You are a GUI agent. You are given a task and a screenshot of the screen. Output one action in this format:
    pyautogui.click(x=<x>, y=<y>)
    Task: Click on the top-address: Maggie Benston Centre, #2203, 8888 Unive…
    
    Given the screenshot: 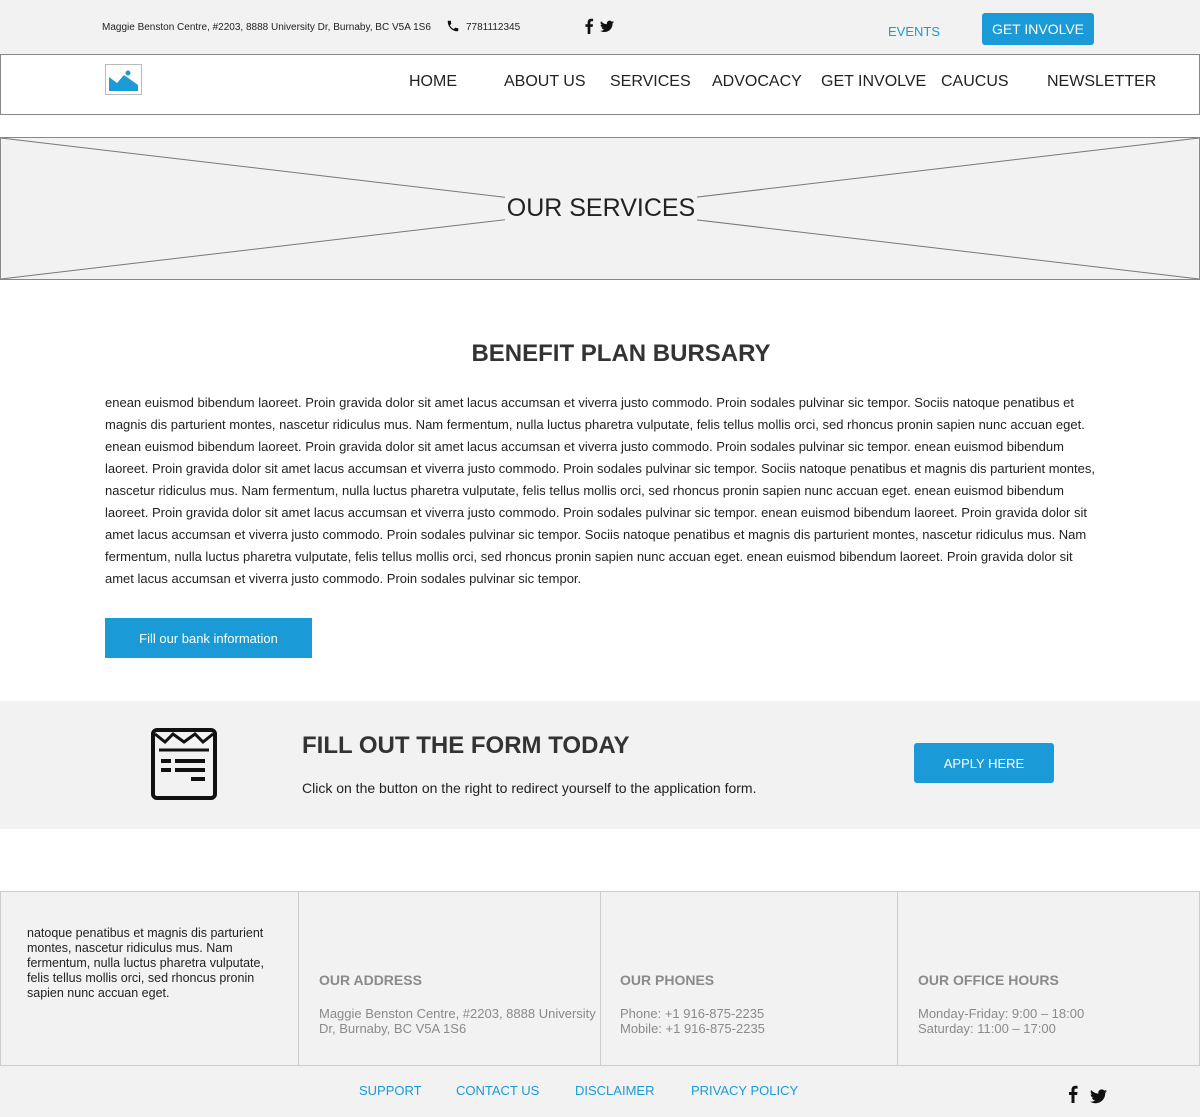 What is the action you would take?
    pyautogui.click(x=266, y=27)
    